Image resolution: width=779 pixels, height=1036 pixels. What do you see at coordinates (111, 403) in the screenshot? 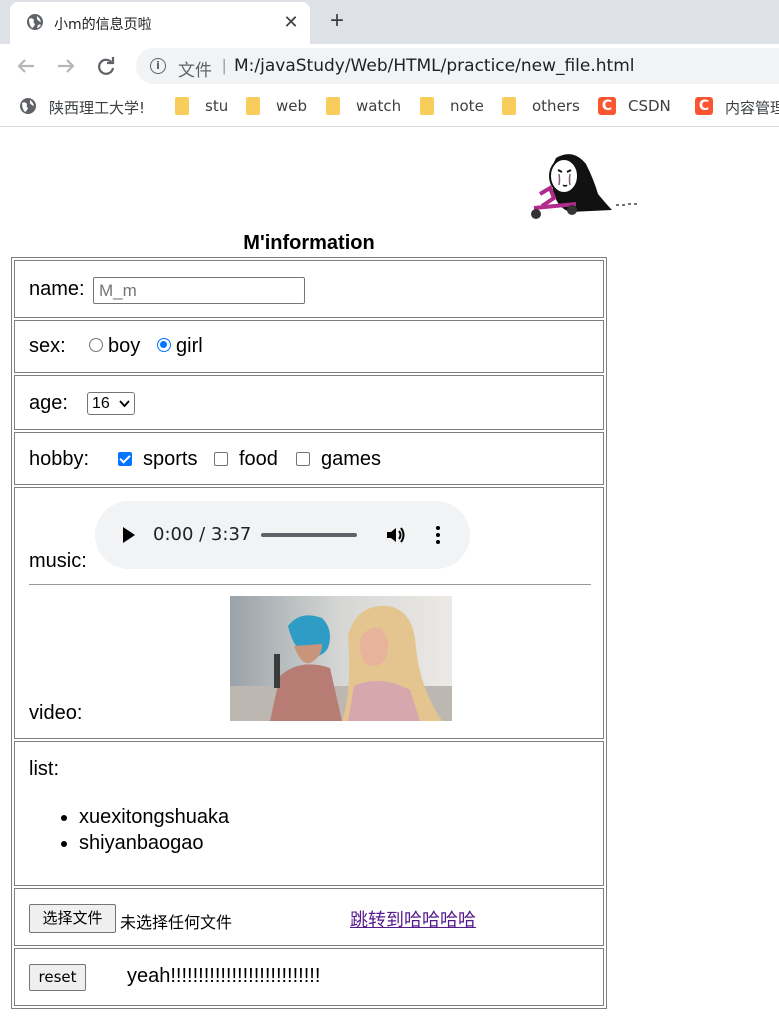
I see `age-select: 16` at bounding box center [111, 403].